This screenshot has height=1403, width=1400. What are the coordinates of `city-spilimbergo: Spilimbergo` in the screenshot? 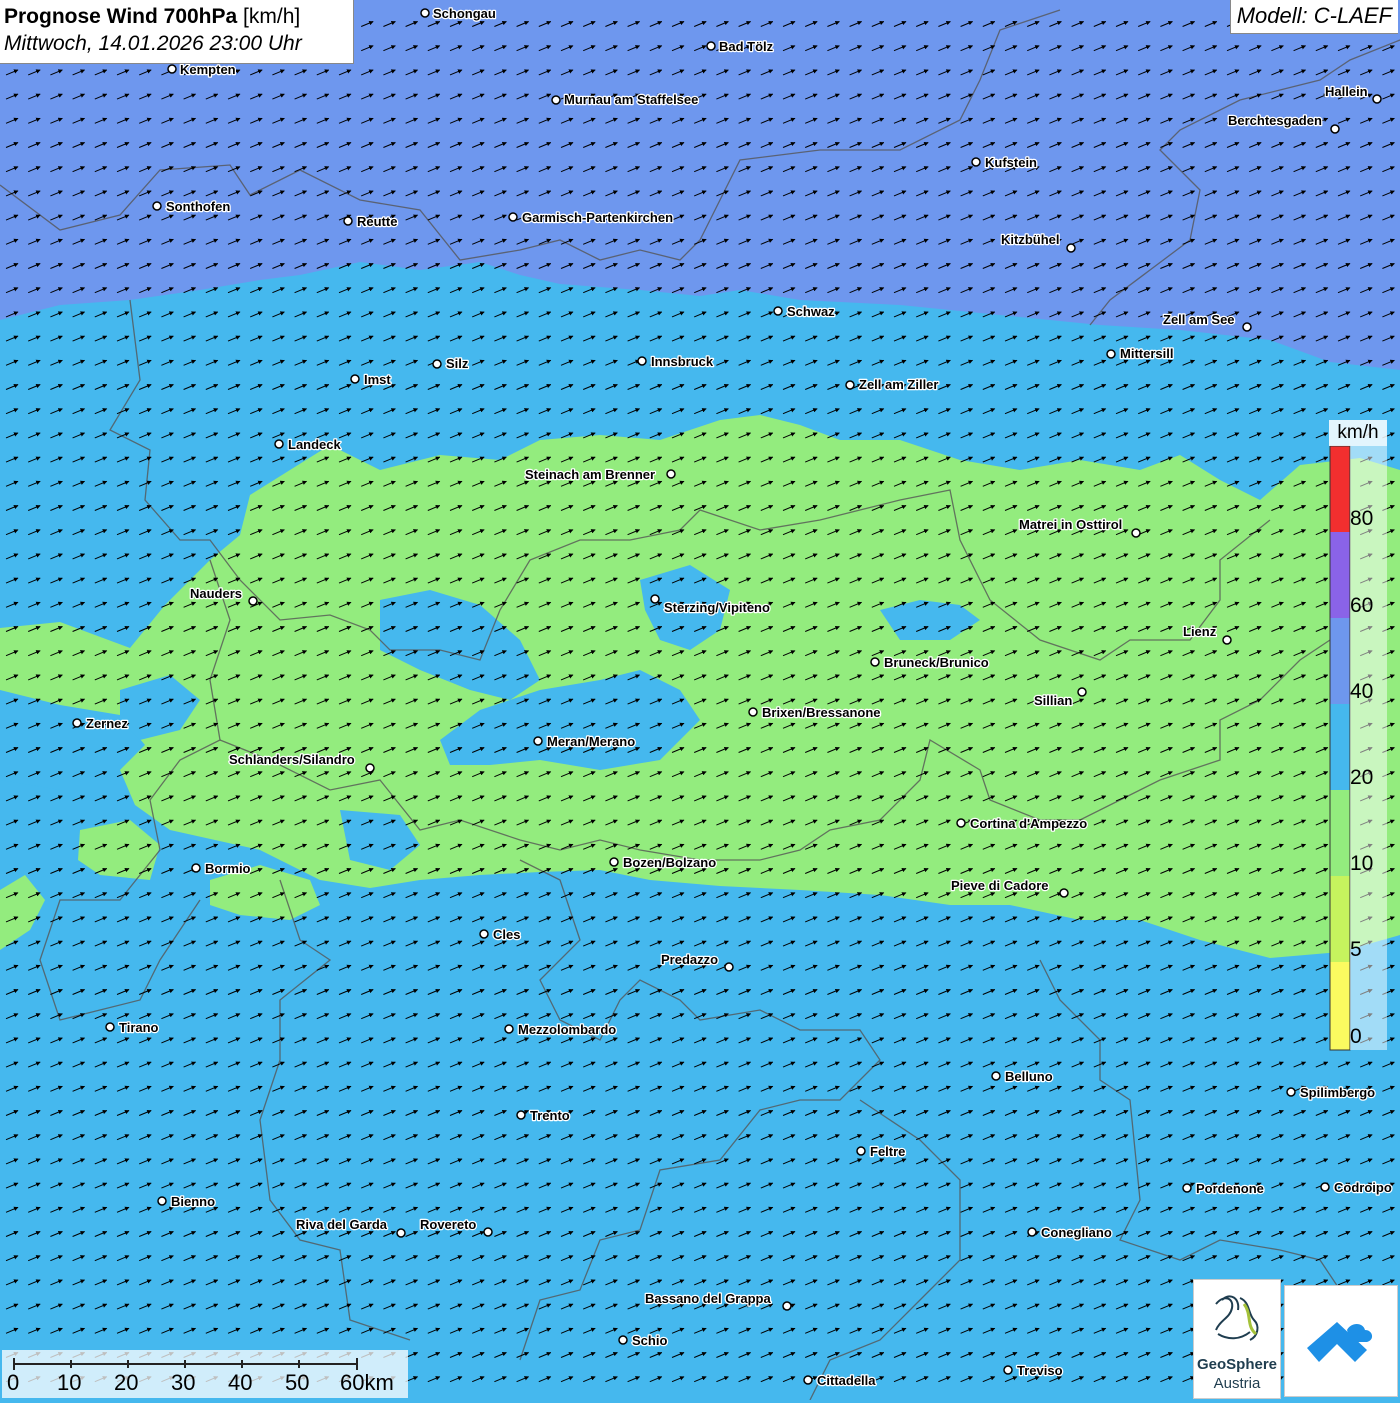 It's located at (1331, 1092).